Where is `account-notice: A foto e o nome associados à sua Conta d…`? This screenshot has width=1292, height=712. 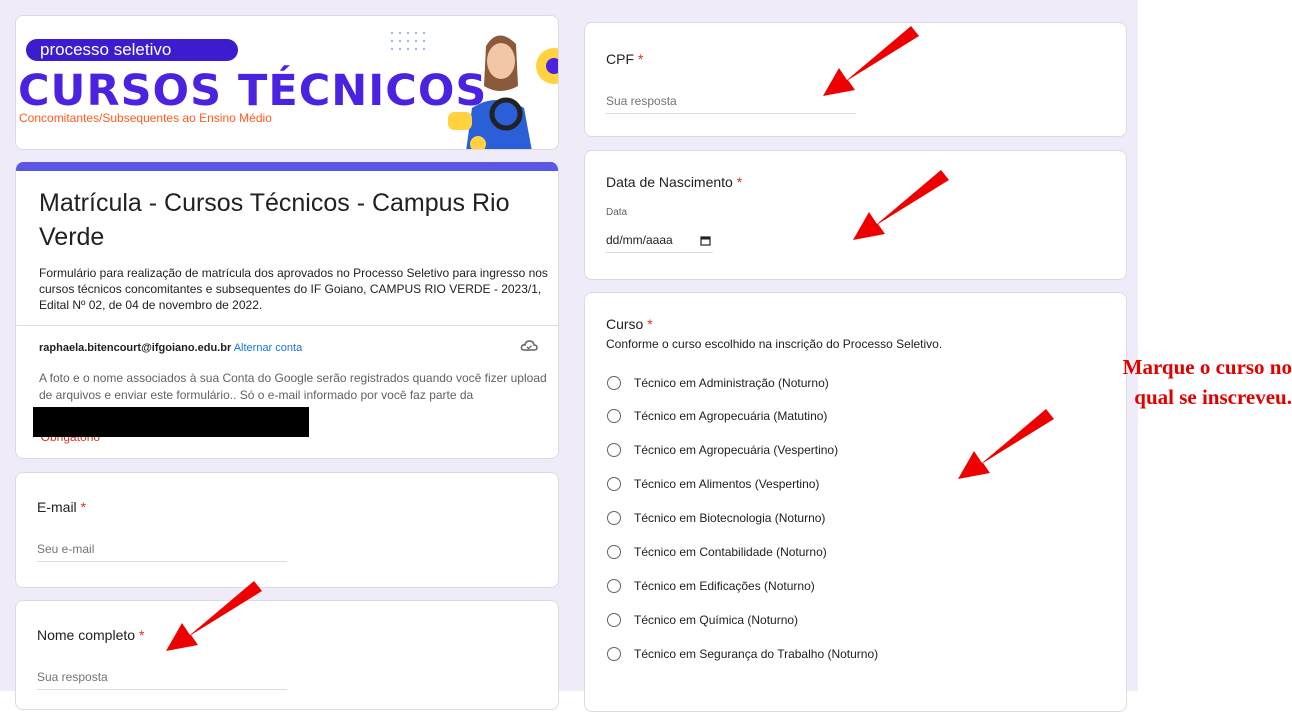
account-notice: A foto e o nome associados à sua Conta d… is located at coordinates (293, 386).